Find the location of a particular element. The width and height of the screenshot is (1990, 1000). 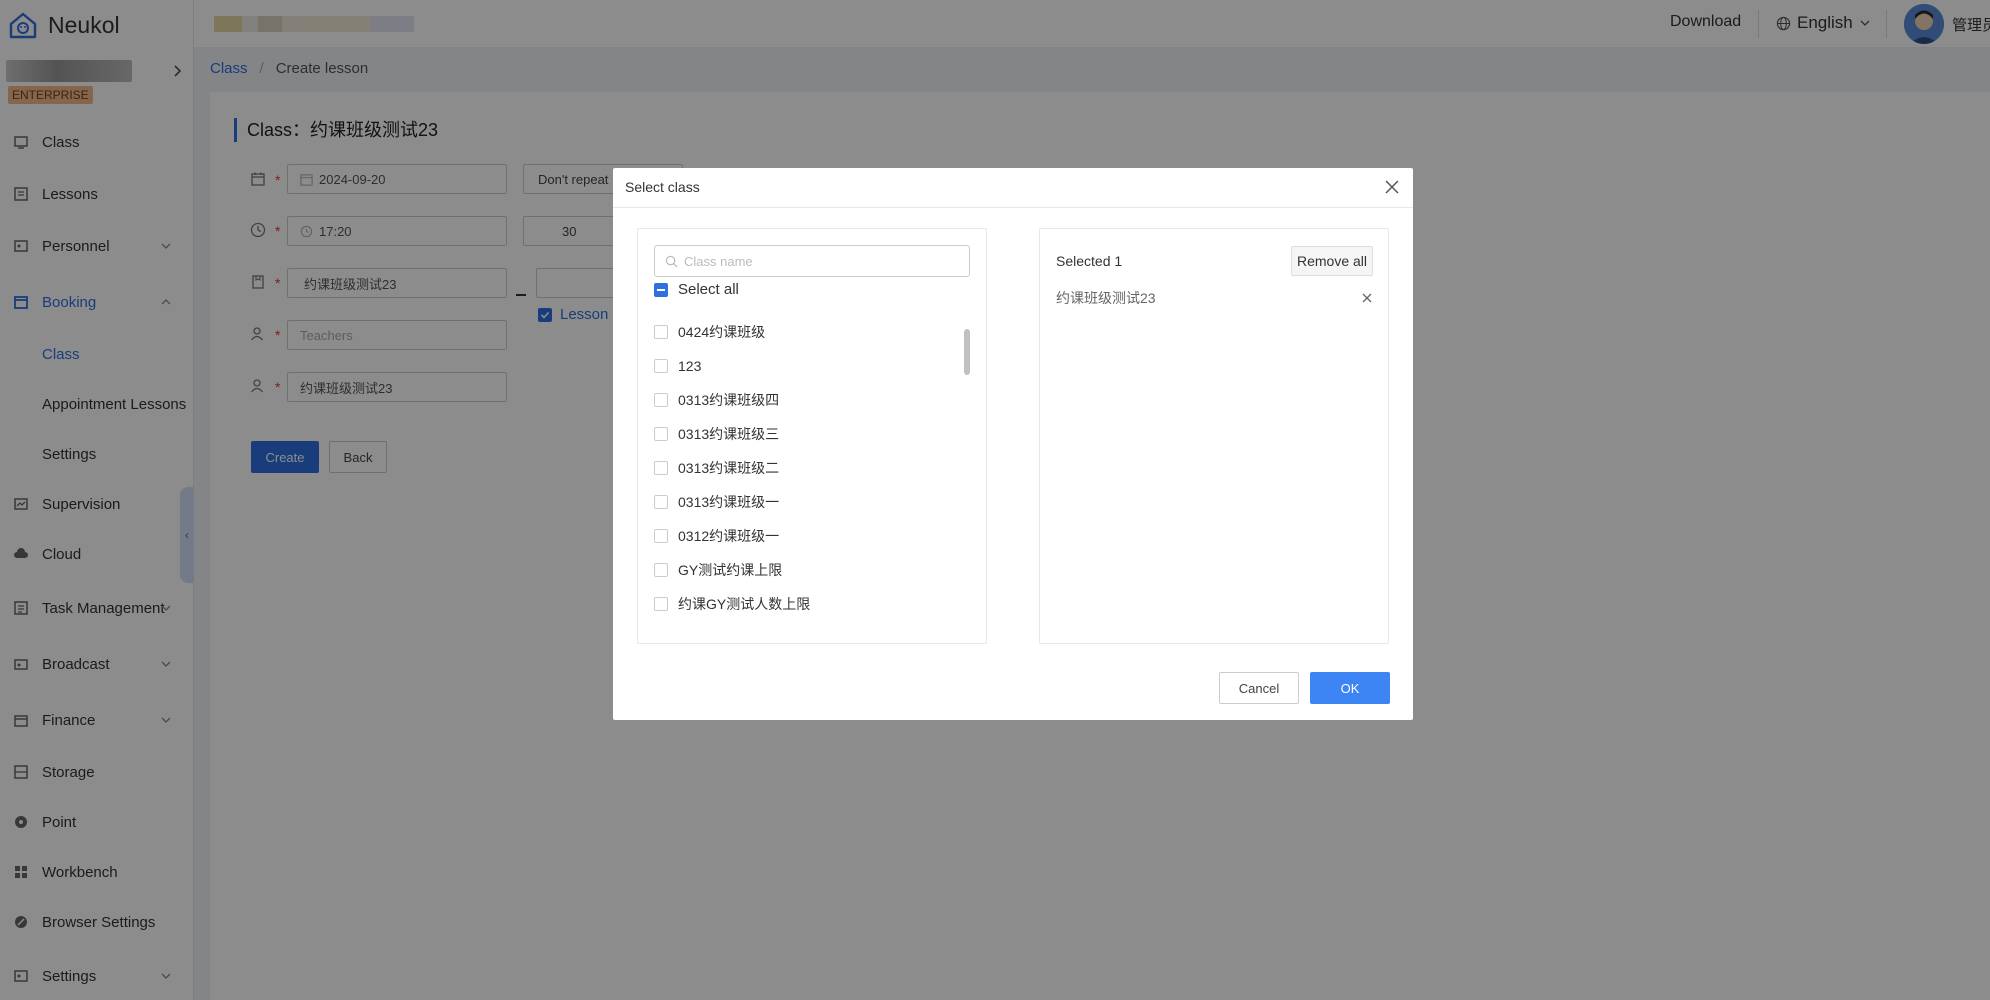

class-option-label: 0312约课班级一 is located at coordinates (729, 536).